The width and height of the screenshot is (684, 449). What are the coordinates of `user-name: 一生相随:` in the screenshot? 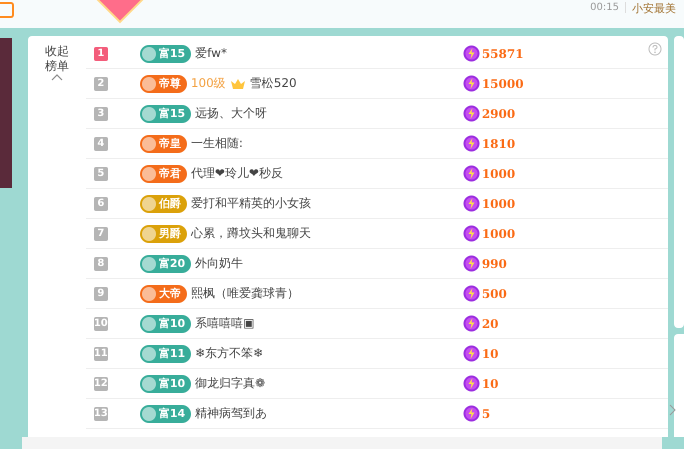 It's located at (216, 143).